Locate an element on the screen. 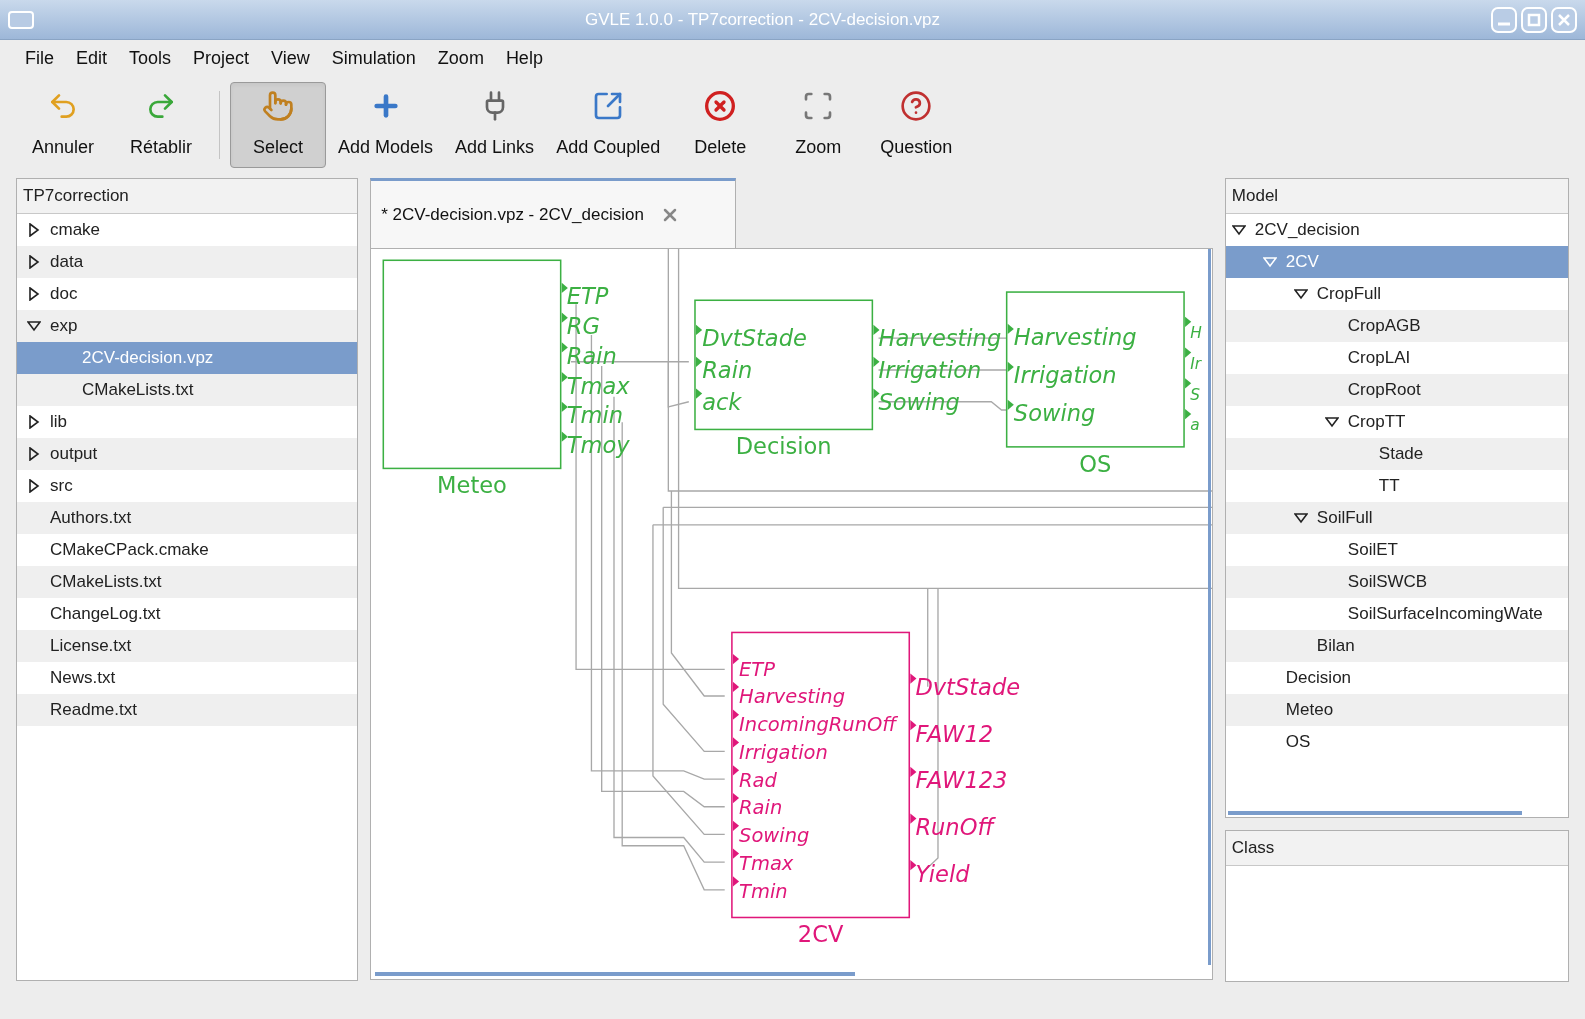 The width and height of the screenshot is (1585, 1019). tree-item: Bilan is located at coordinates (1396, 646).